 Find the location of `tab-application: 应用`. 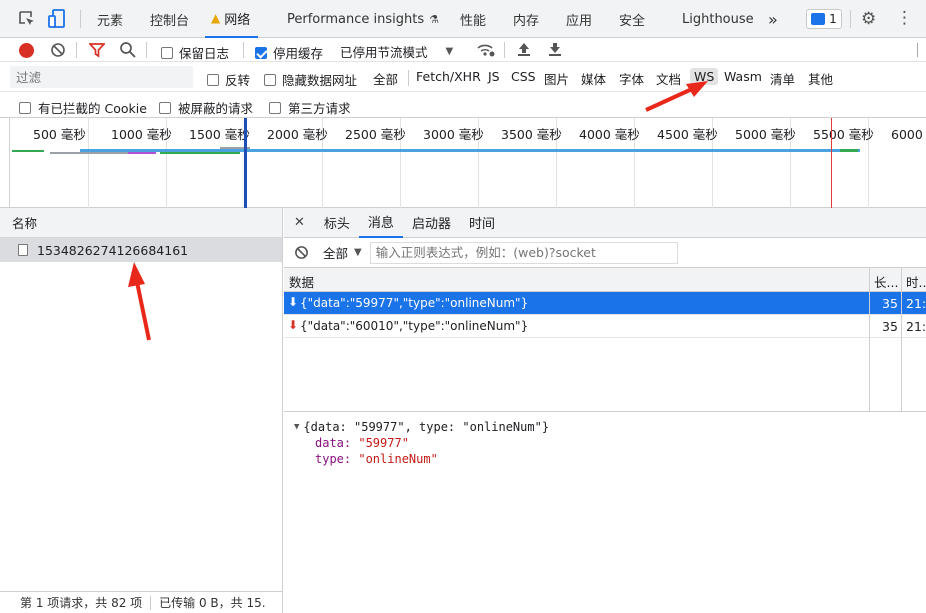

tab-application: 应用 is located at coordinates (579, 19).